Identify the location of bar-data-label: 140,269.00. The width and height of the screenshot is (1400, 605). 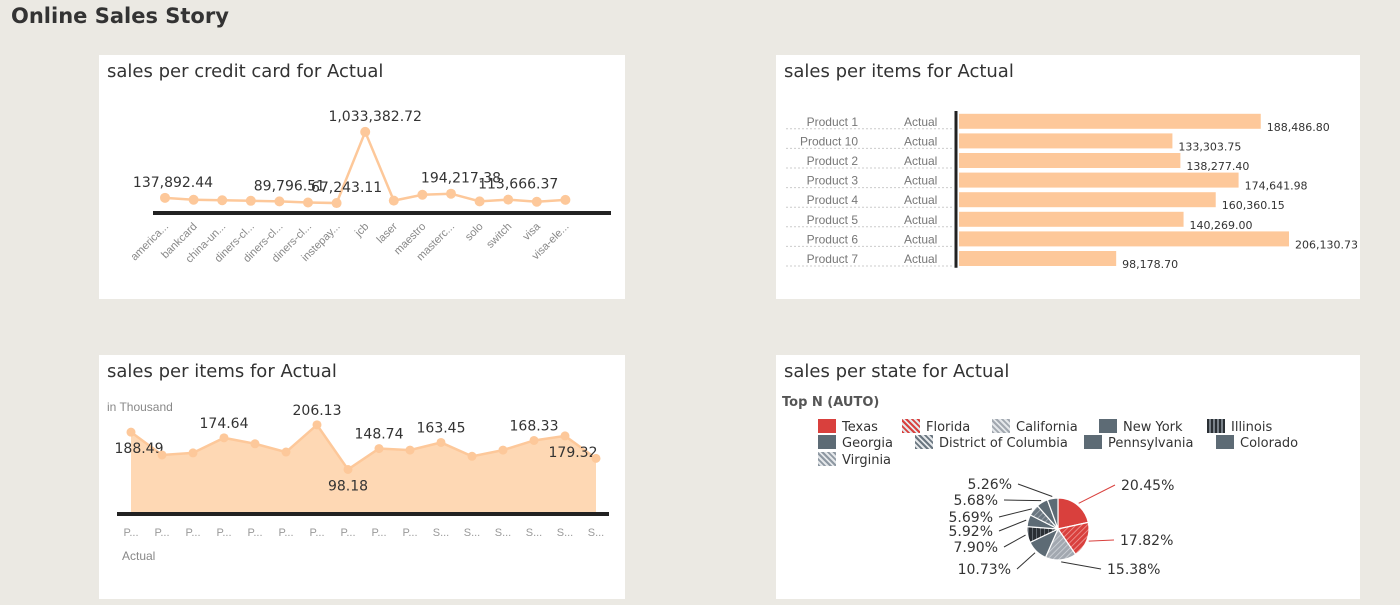
(1221, 225).